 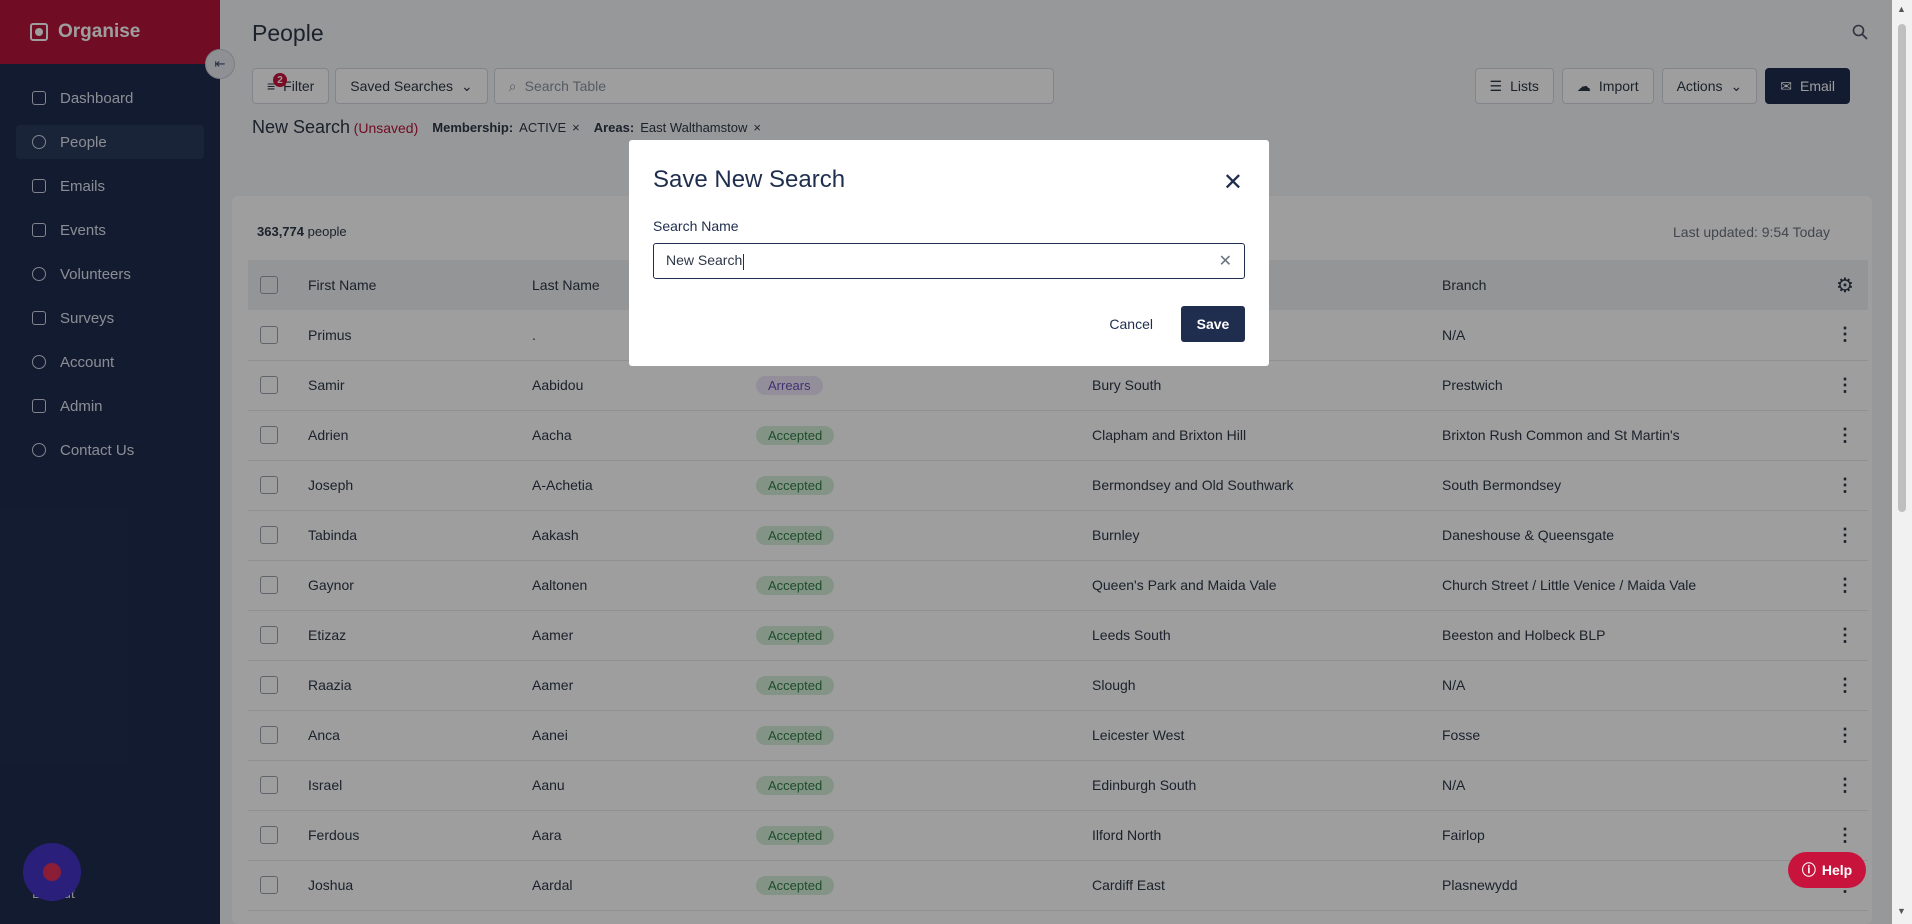 What do you see at coordinates (749, 179) in the screenshot?
I see `modal-title: Save New Search` at bounding box center [749, 179].